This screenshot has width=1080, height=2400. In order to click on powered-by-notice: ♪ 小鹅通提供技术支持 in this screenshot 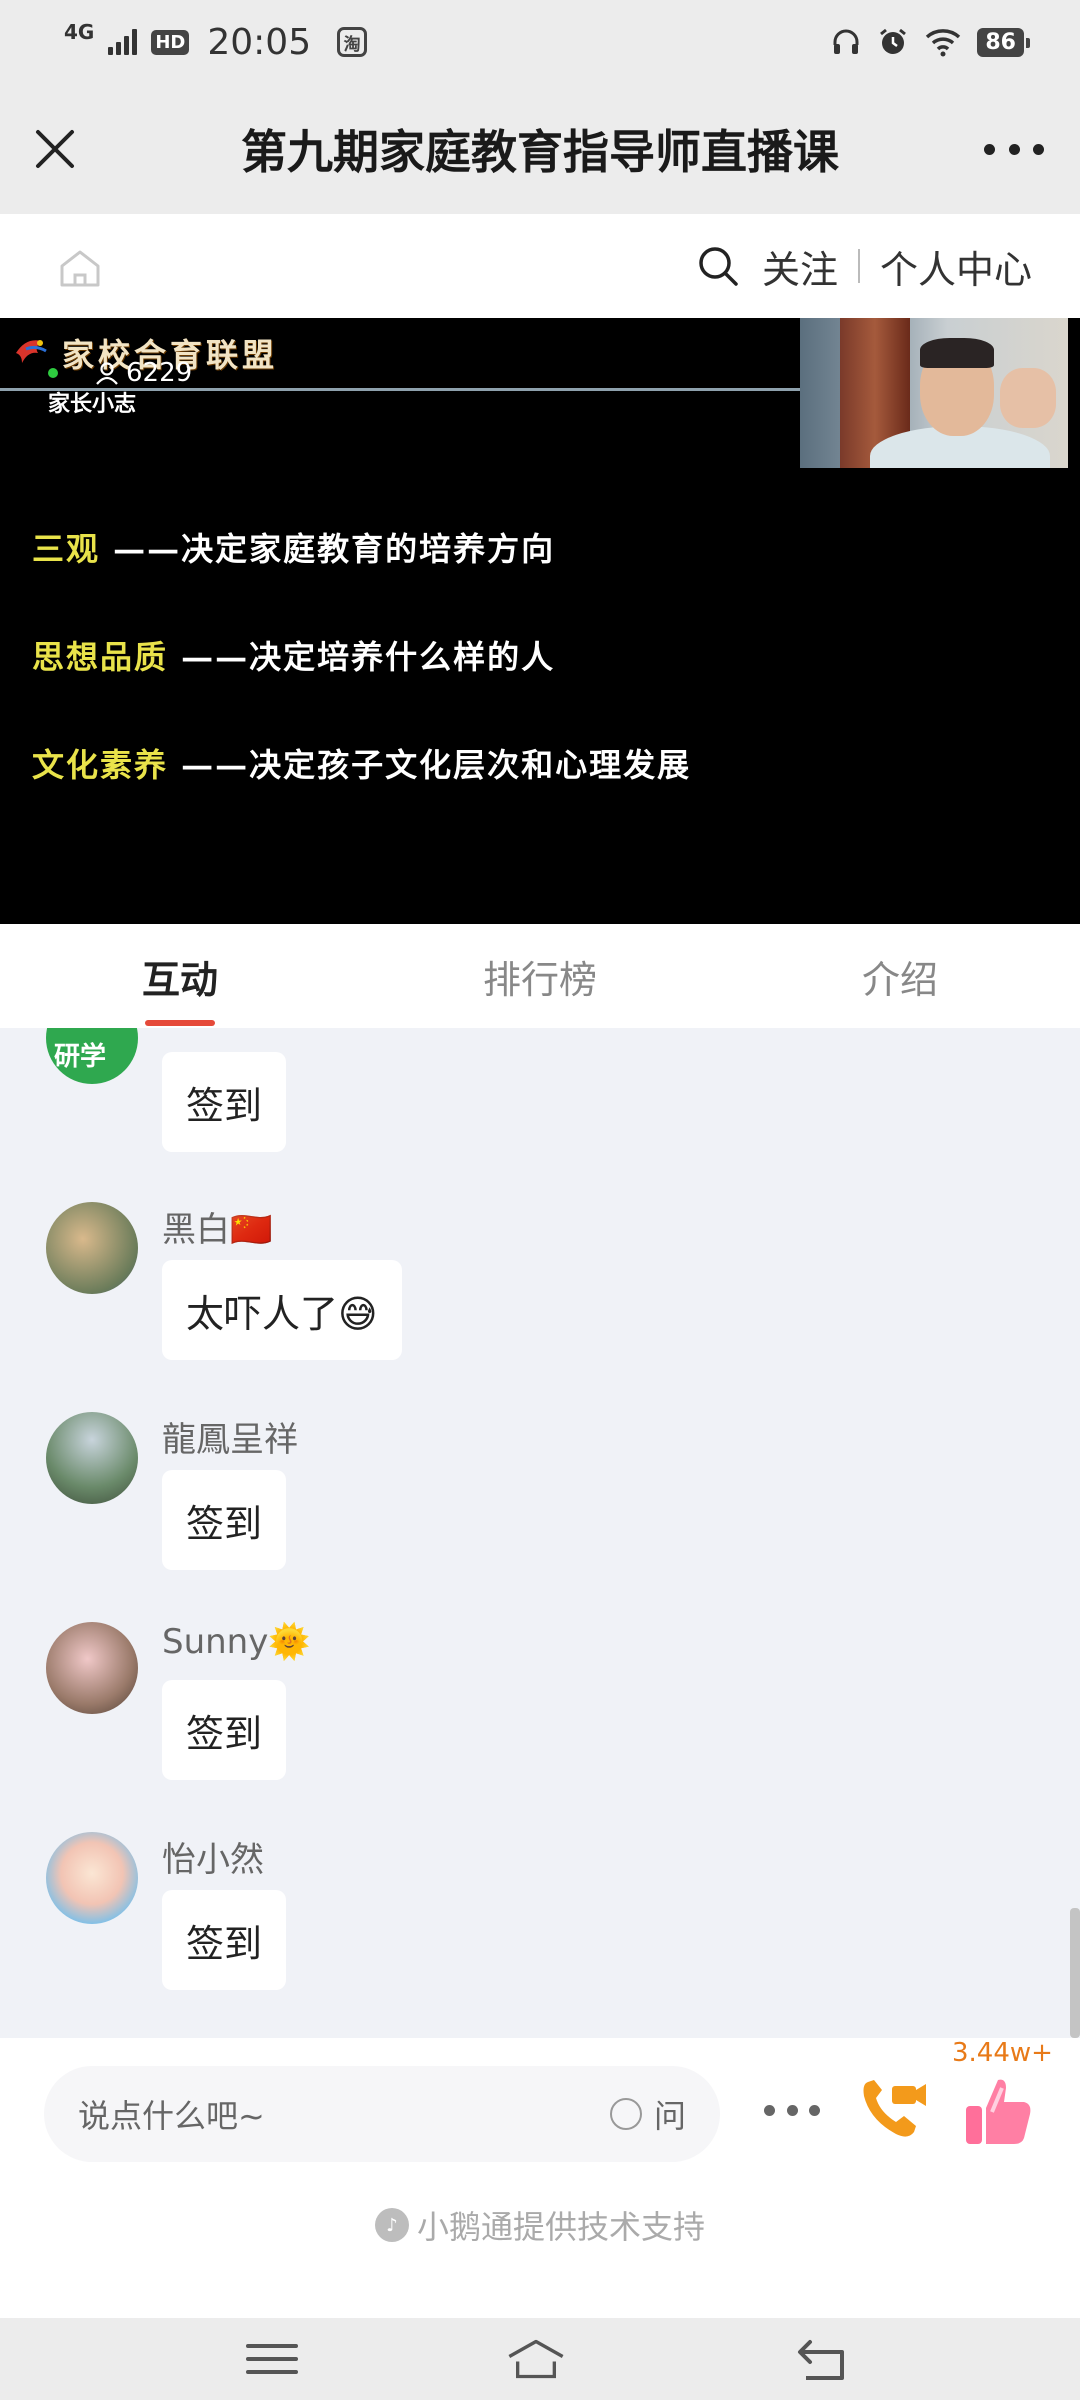, I will do `click(540, 2225)`.